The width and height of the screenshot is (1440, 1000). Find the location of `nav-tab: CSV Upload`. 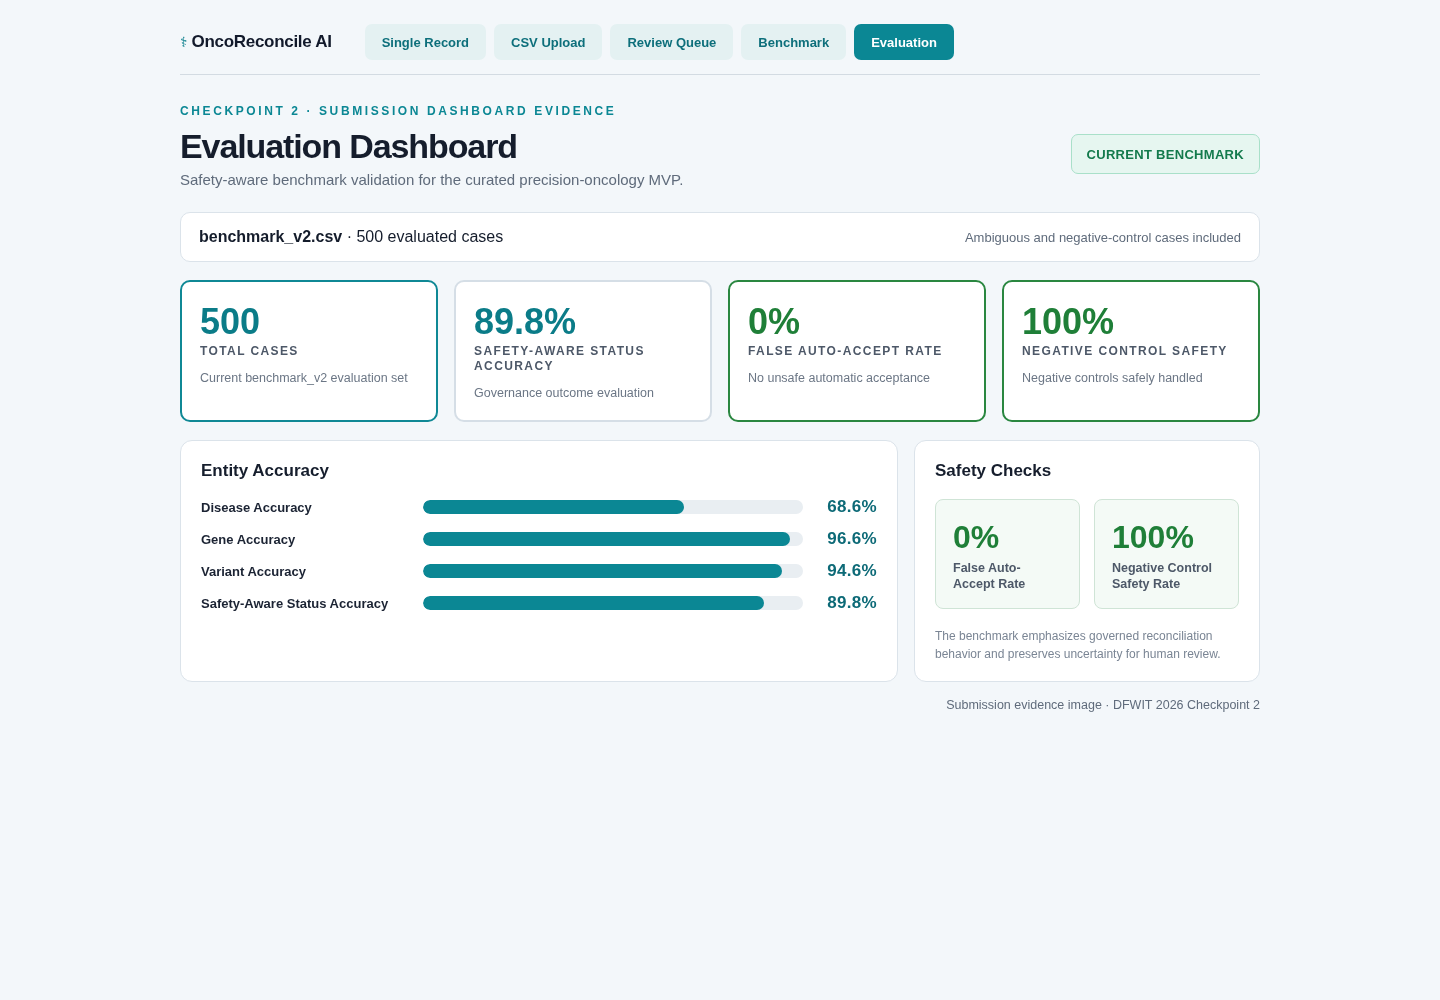

nav-tab: CSV Upload is located at coordinates (548, 42).